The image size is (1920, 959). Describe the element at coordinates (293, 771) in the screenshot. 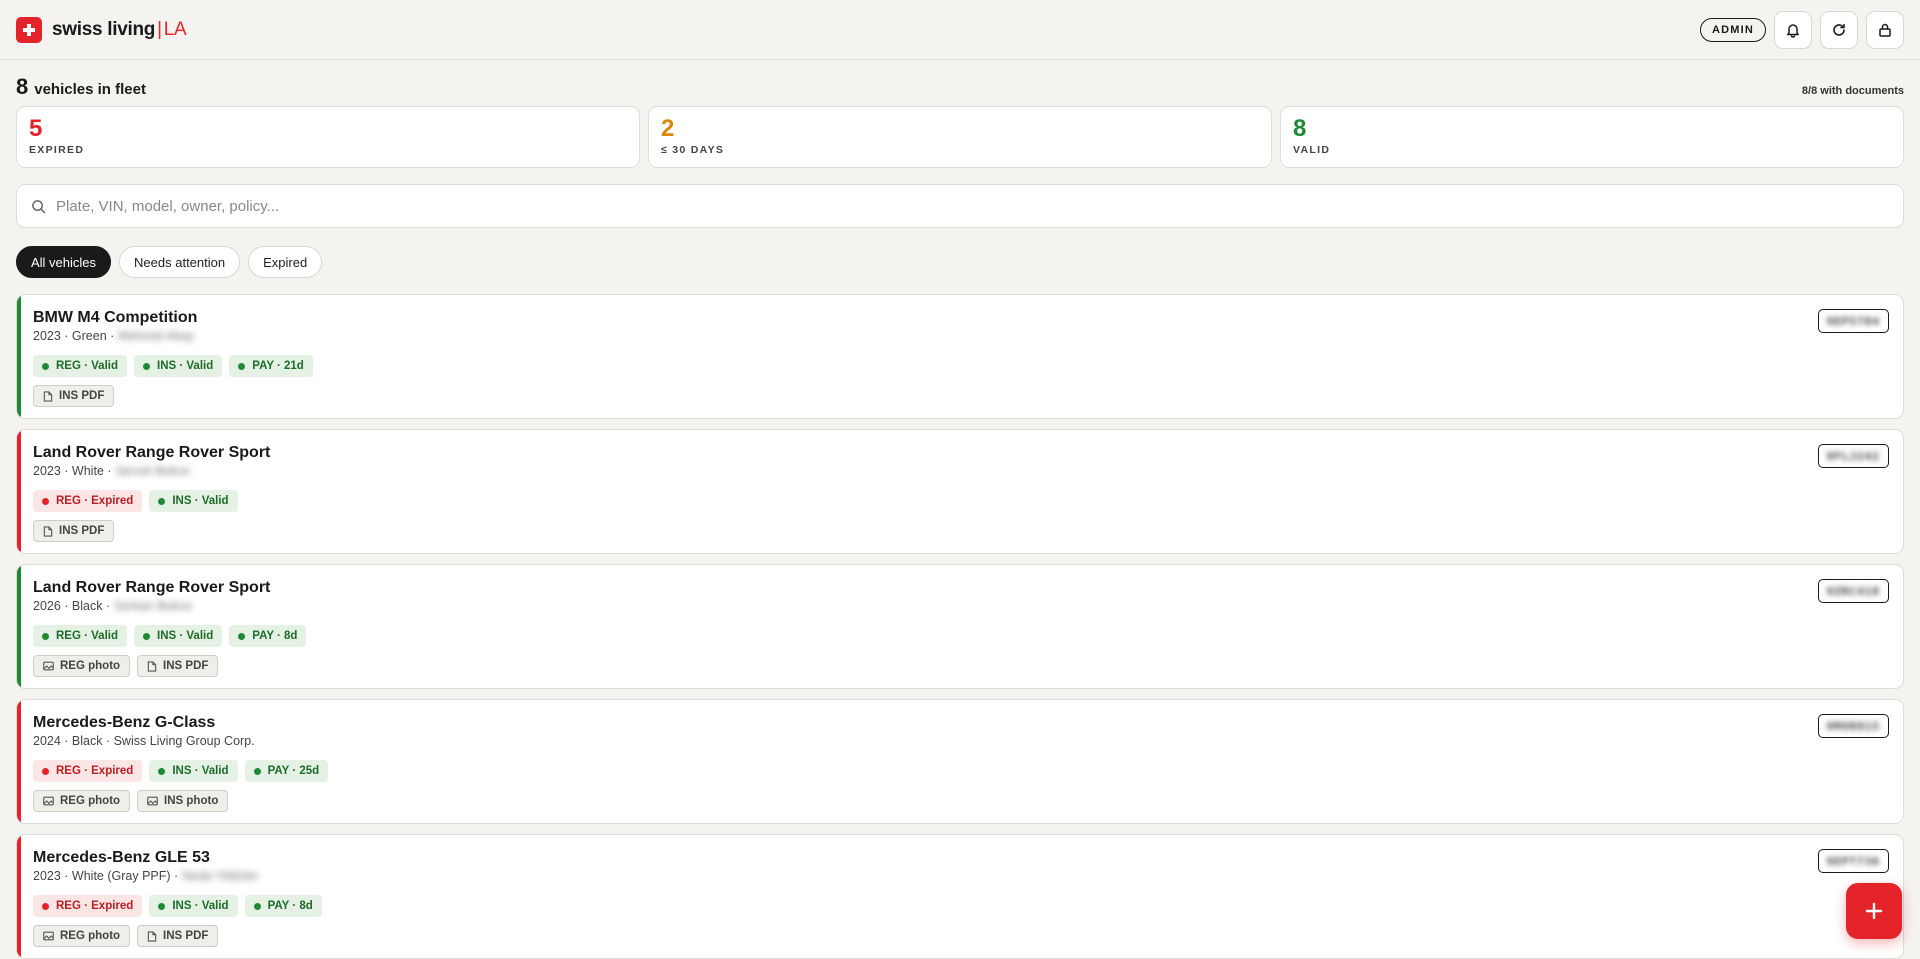

I see `badge-text: PAY · 25d` at that location.